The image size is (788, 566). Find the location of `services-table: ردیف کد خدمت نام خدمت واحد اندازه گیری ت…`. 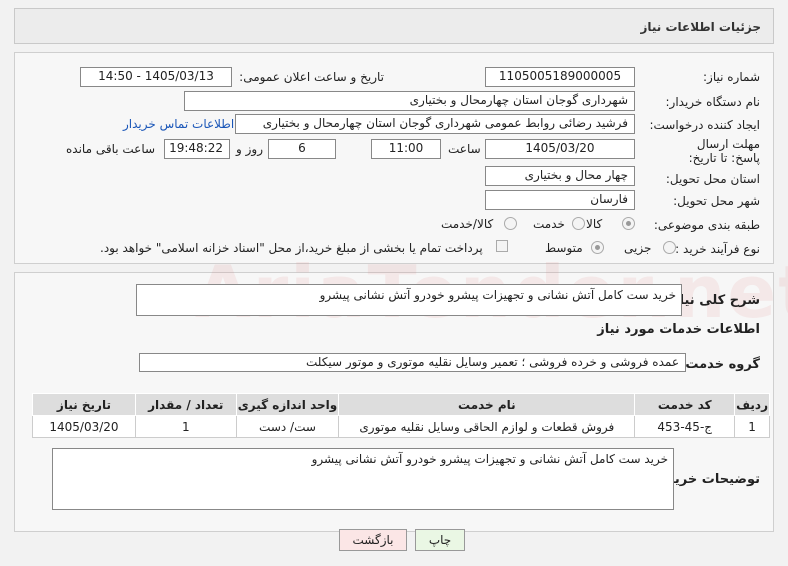

services-table: ردیف کد خدمت نام خدمت واحد اندازه گیری ت… is located at coordinates (401, 415).